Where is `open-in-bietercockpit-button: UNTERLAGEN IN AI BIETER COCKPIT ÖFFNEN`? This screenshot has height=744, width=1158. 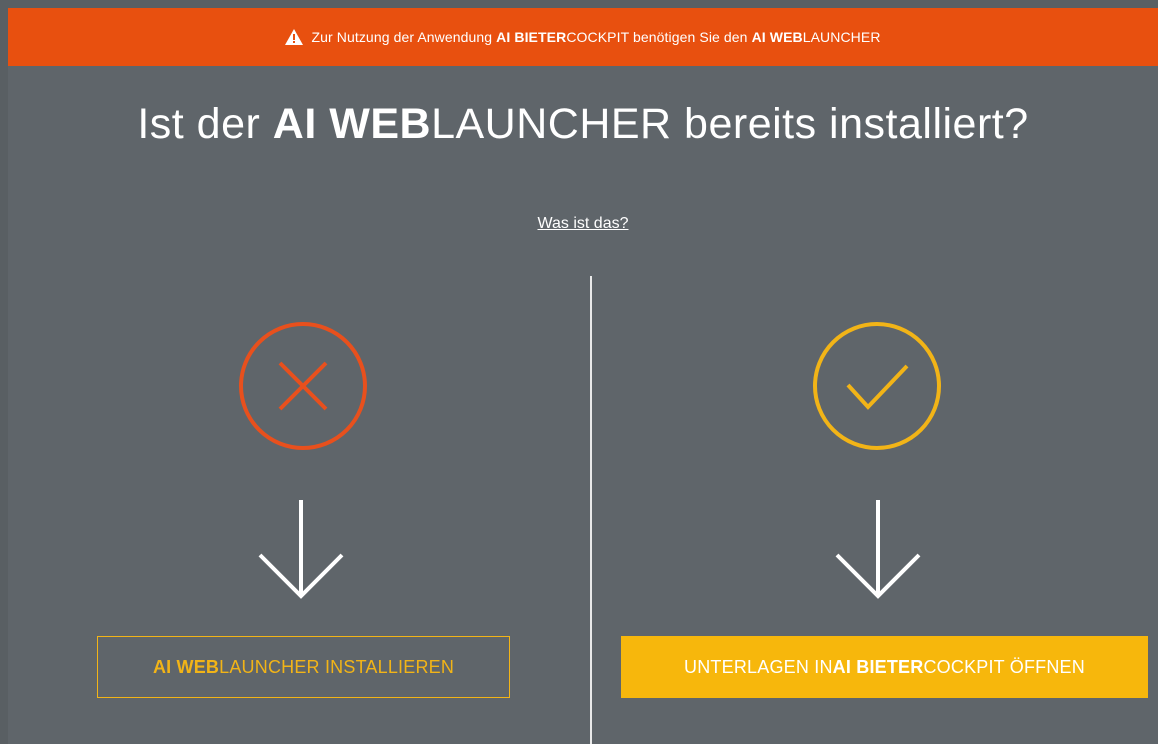
open-in-bietercockpit-button: UNTERLAGEN IN AI BIETER COCKPIT ÖFFNEN is located at coordinates (884, 667).